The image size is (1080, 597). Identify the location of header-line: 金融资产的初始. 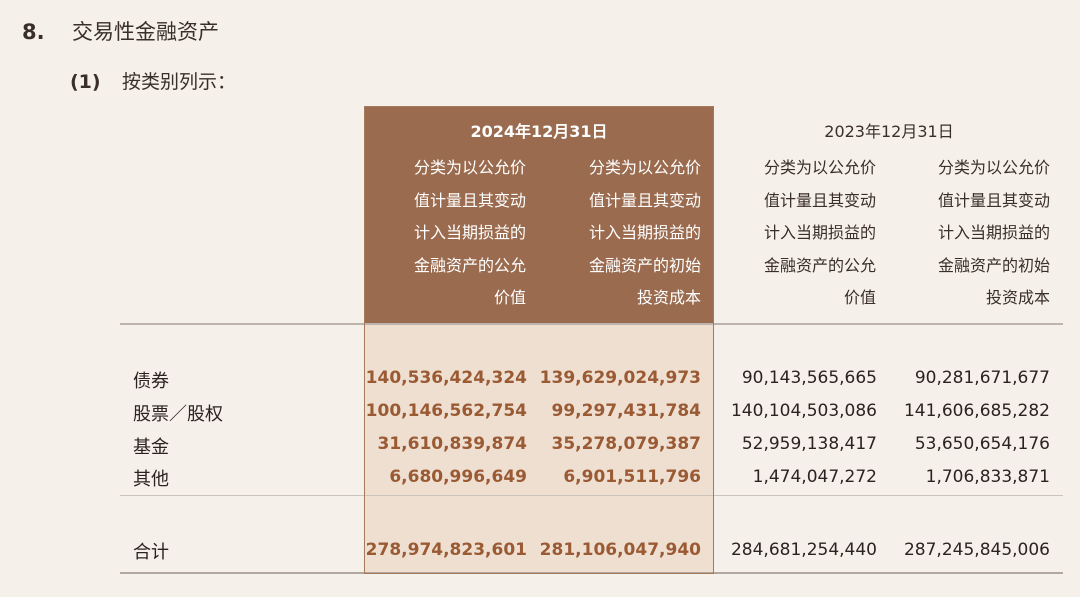
(993, 265).